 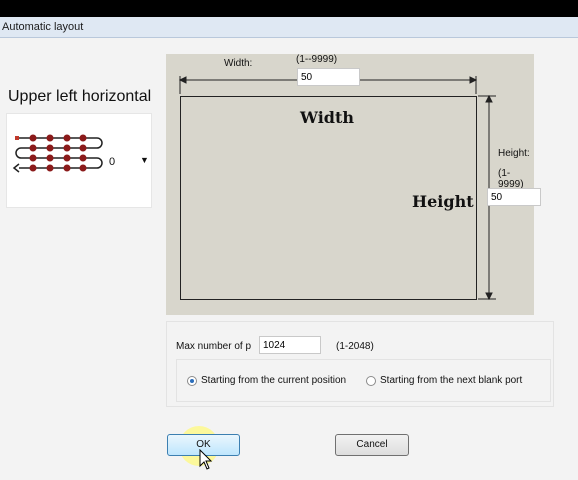 What do you see at coordinates (328, 77) in the screenshot?
I see `width-input` at bounding box center [328, 77].